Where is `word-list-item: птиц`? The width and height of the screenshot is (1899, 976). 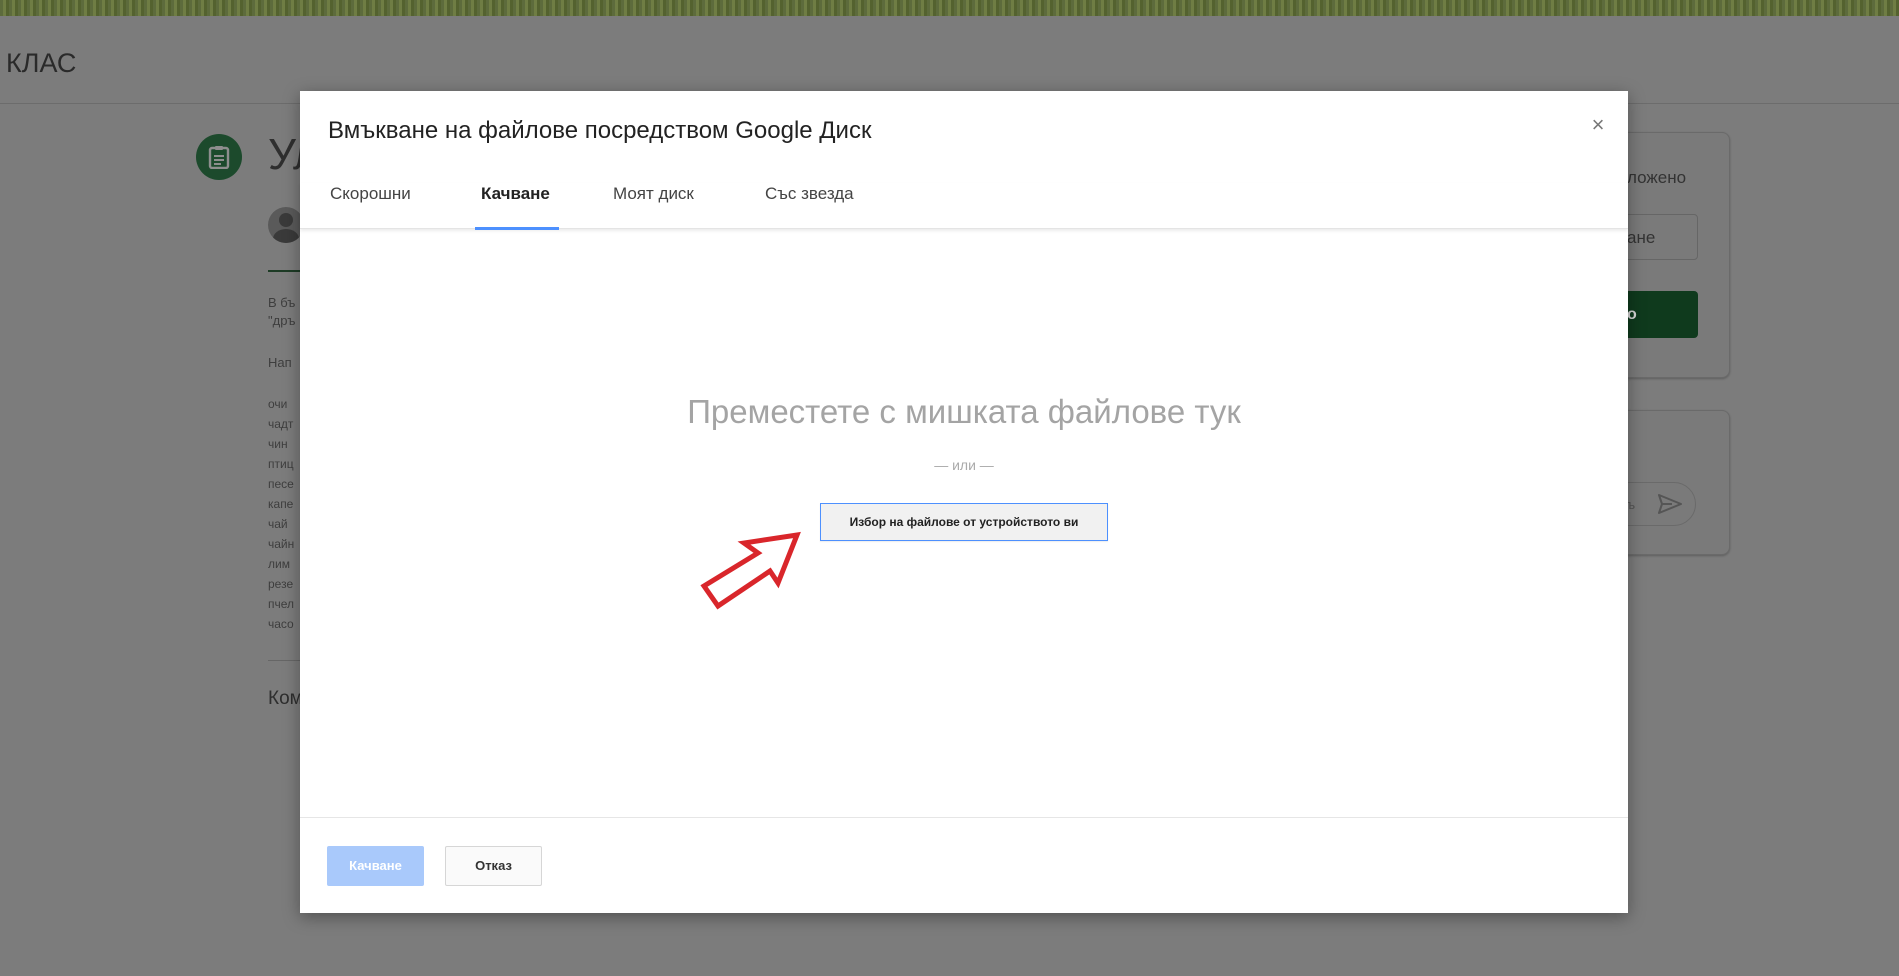
word-list-item: птиц is located at coordinates (281, 464).